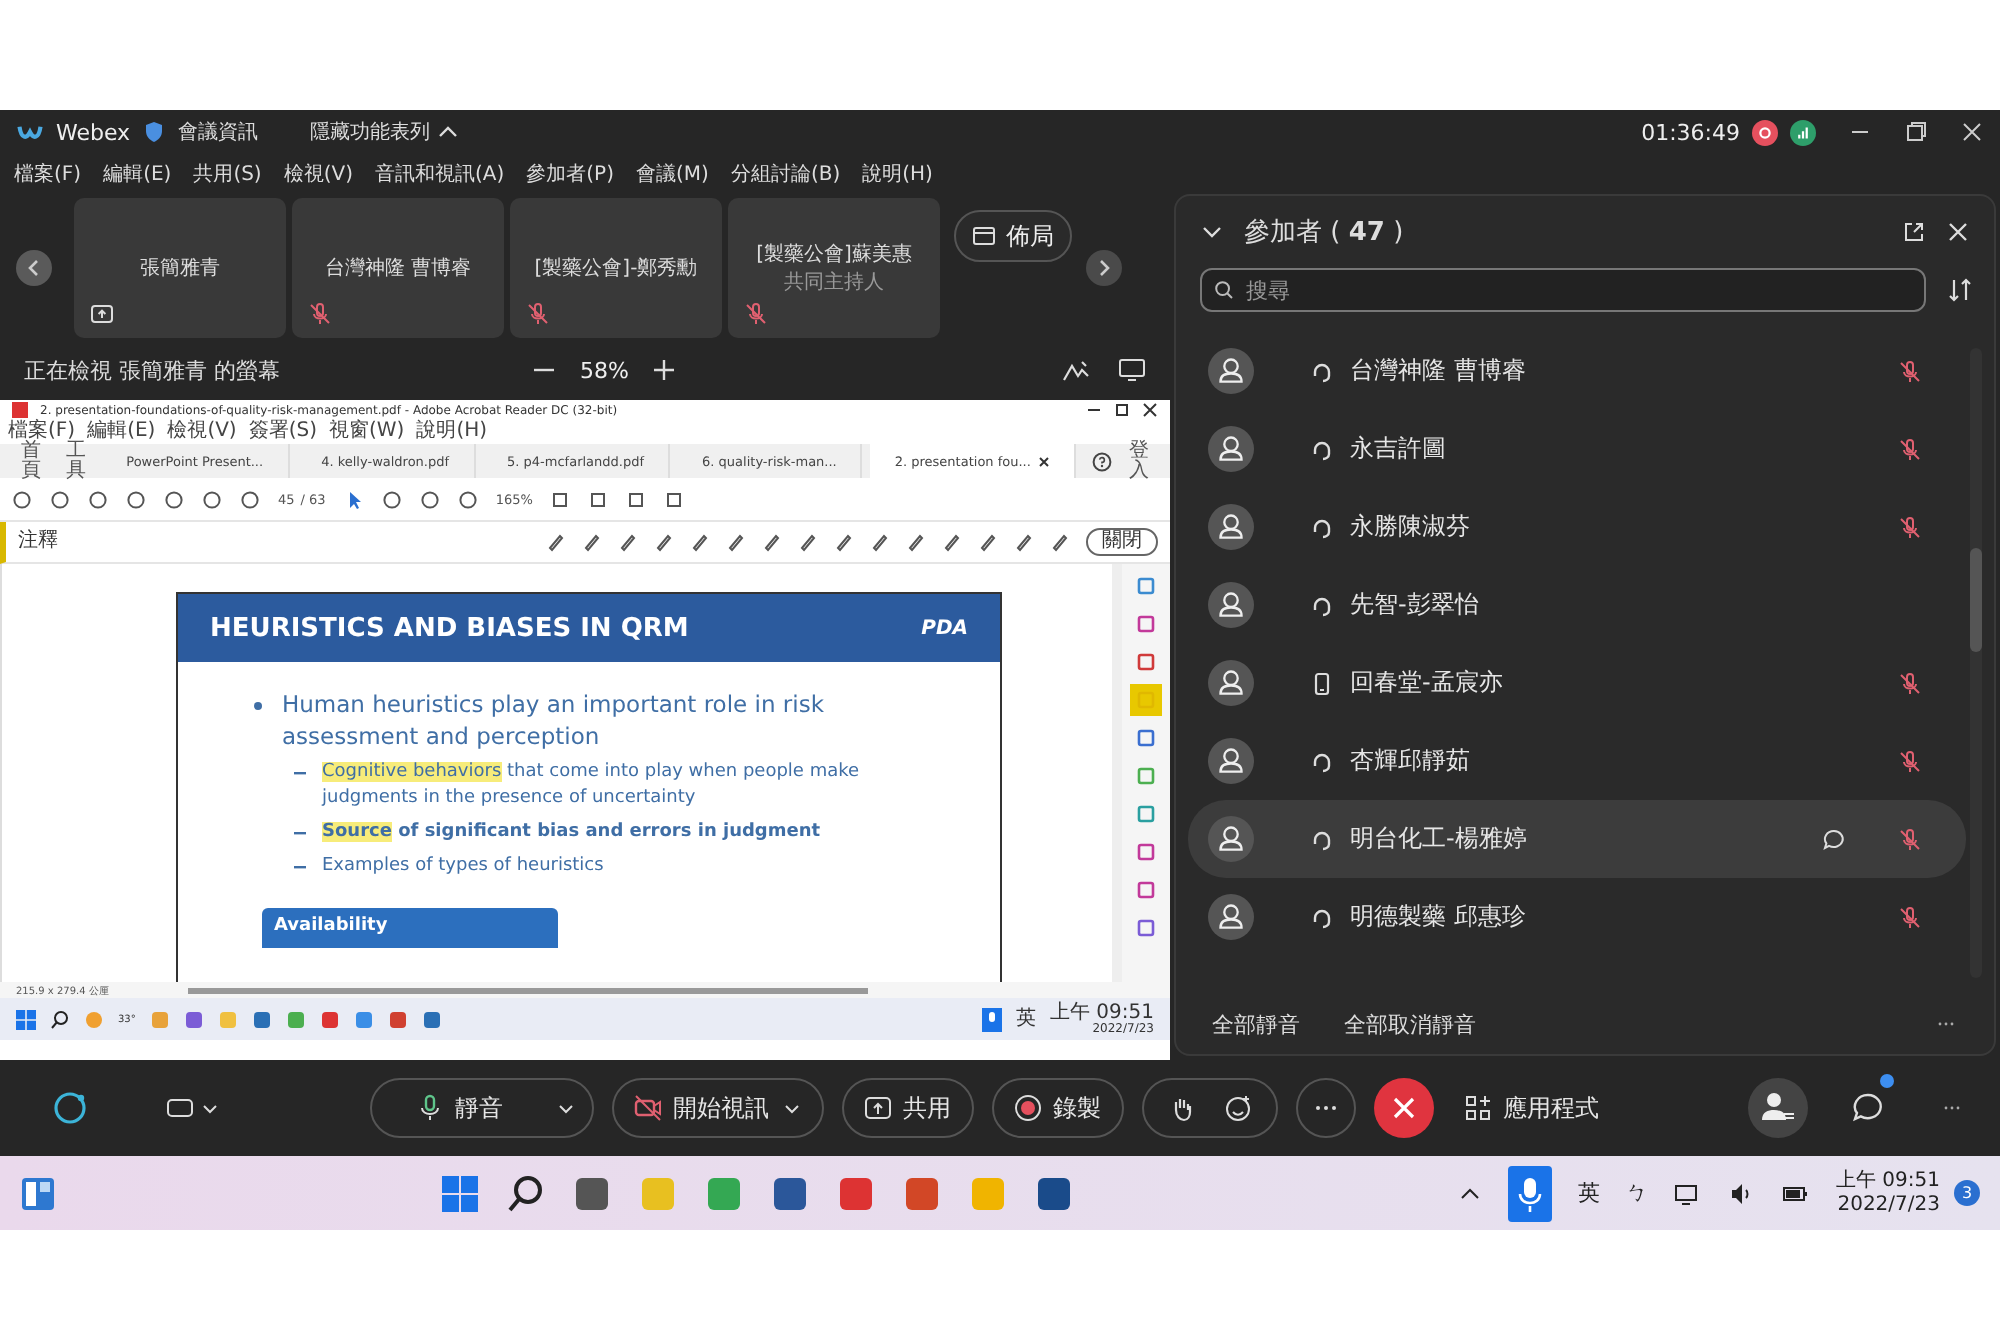  What do you see at coordinates (1778, 1108) in the screenshot?
I see `participants-icon` at bounding box center [1778, 1108].